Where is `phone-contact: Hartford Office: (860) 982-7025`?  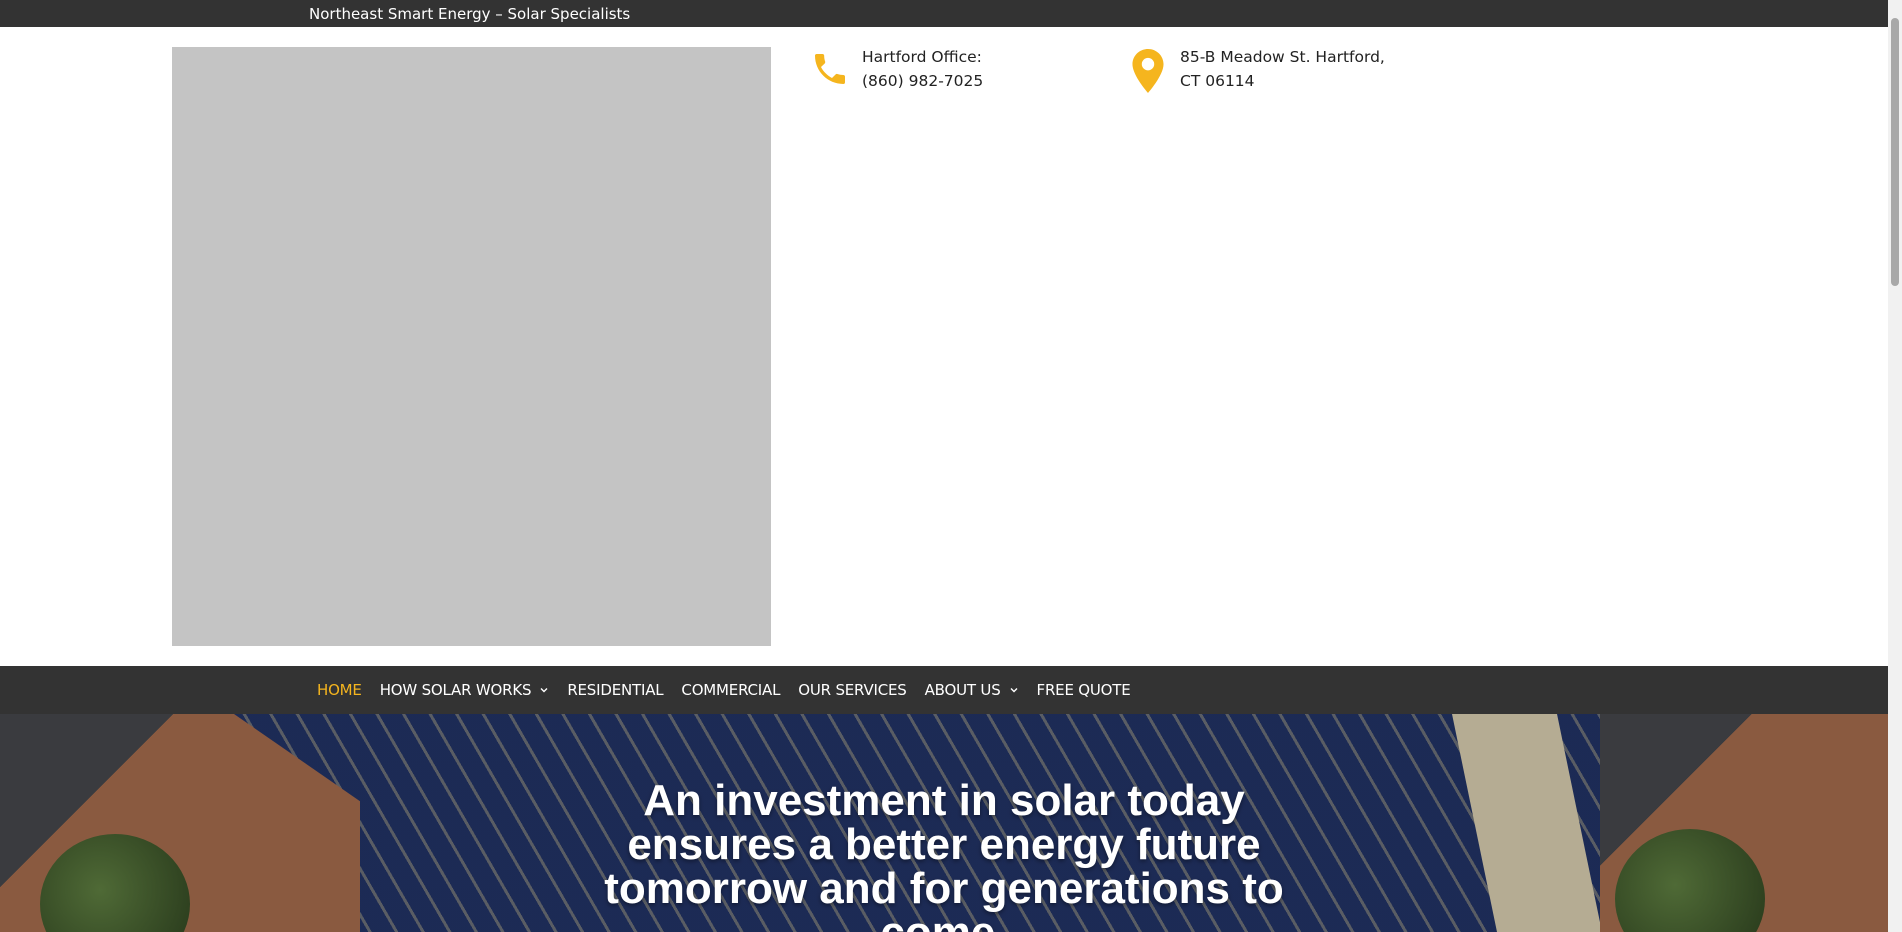 phone-contact: Hartford Office: (860) 982-7025 is located at coordinates (894, 69).